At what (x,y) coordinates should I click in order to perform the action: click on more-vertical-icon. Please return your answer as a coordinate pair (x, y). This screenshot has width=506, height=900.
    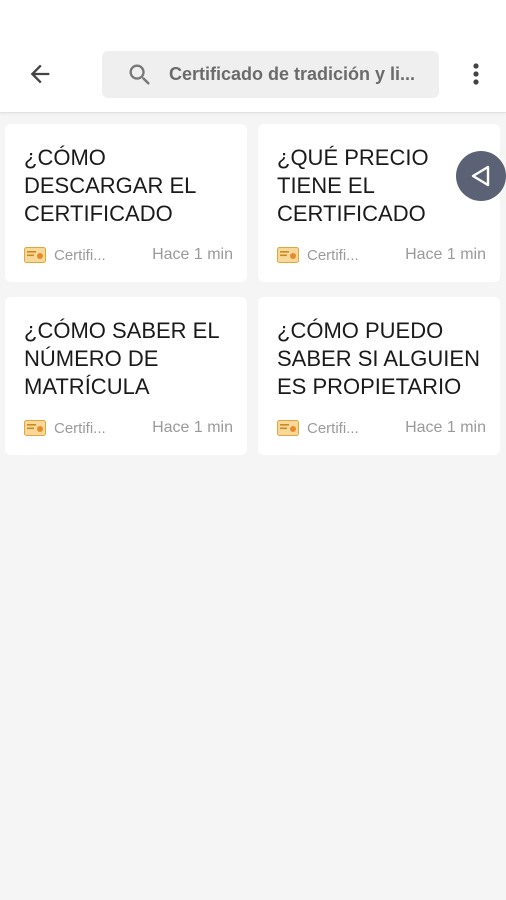
    Looking at the image, I should click on (476, 74).